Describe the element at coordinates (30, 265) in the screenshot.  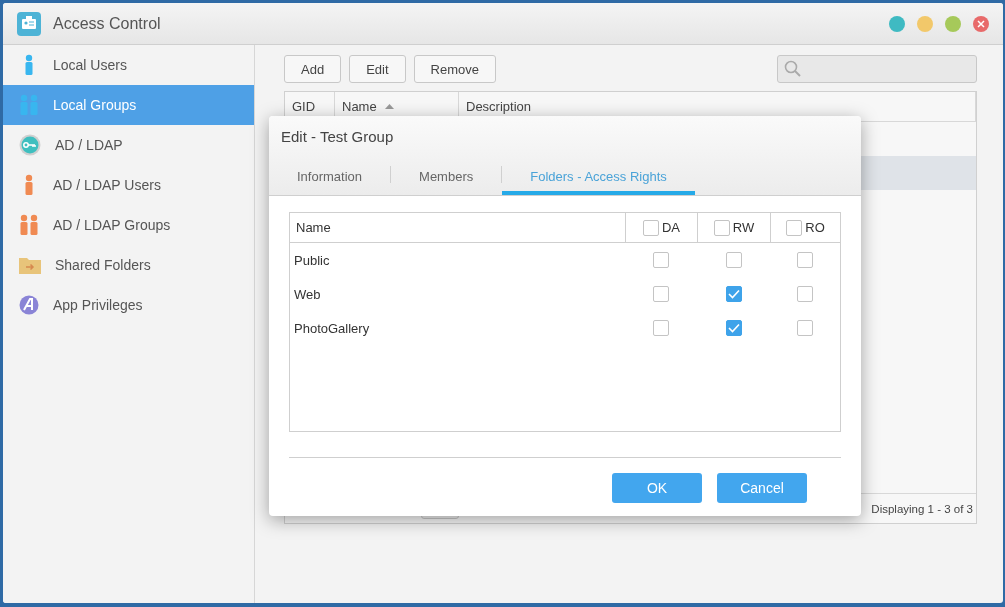
I see `folder-icon` at that location.